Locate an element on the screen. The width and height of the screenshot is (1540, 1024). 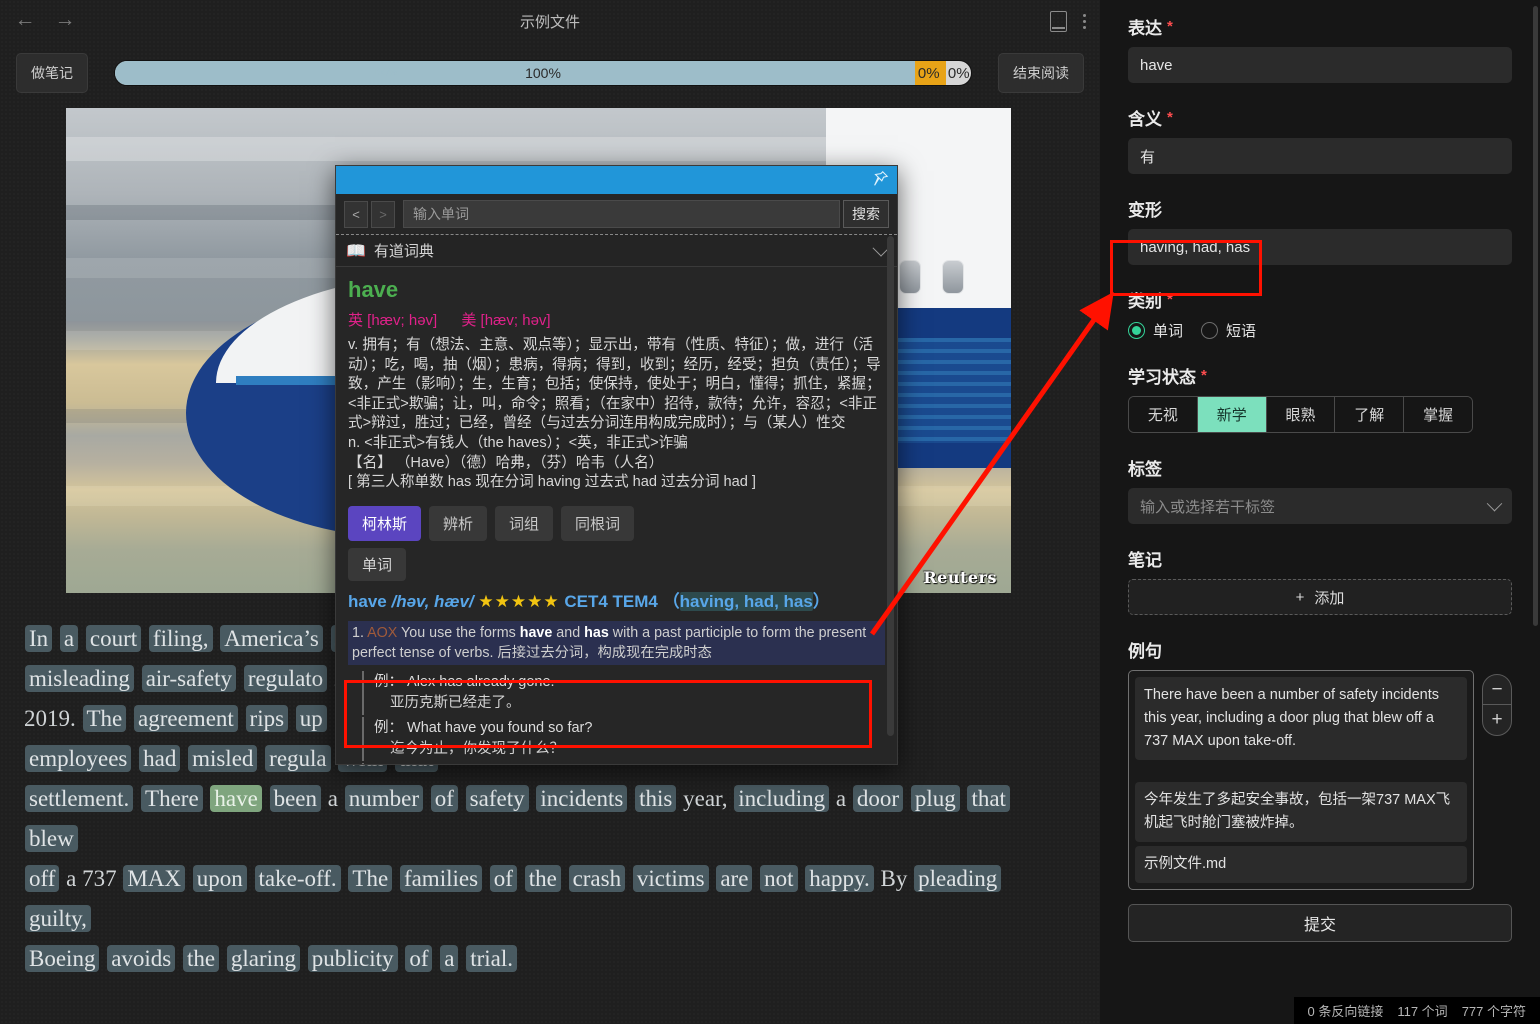
doc-word-chip: off is located at coordinates (42, 878).